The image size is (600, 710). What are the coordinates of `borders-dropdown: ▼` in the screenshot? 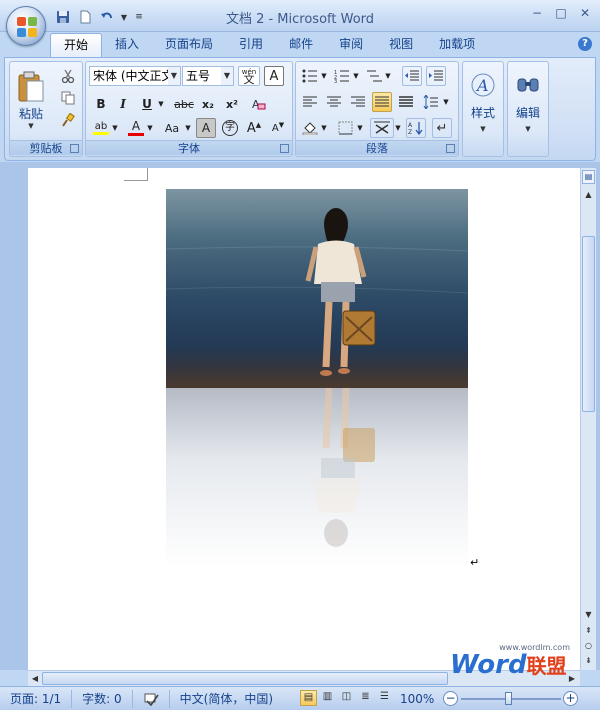 It's located at (360, 128).